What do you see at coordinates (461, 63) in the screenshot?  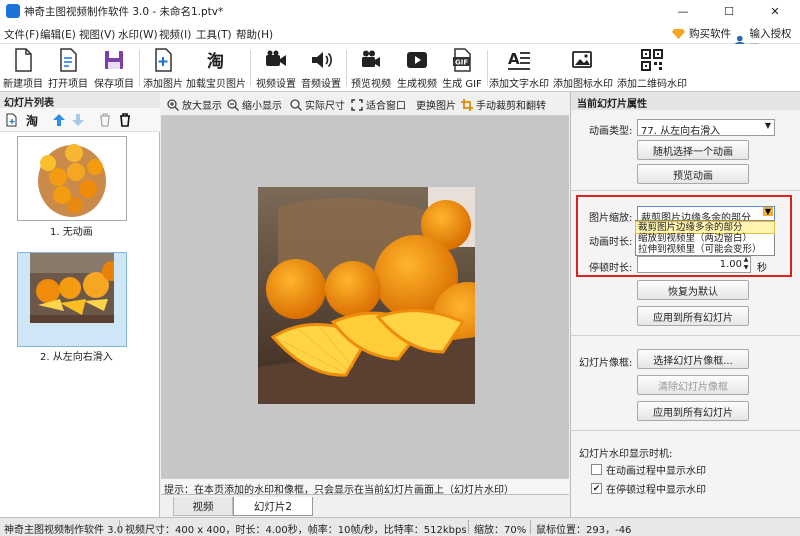 I see `svg-text: GIF` at bounding box center [461, 63].